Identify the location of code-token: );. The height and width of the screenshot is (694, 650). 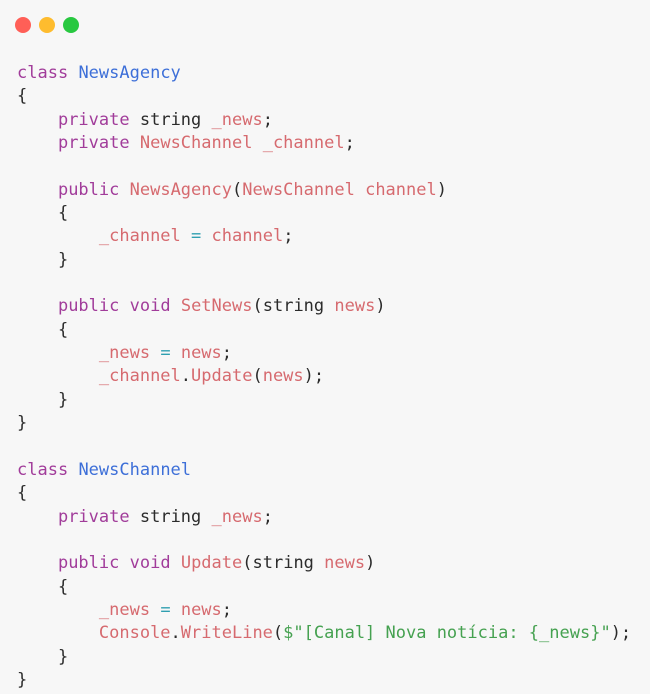
(314, 376).